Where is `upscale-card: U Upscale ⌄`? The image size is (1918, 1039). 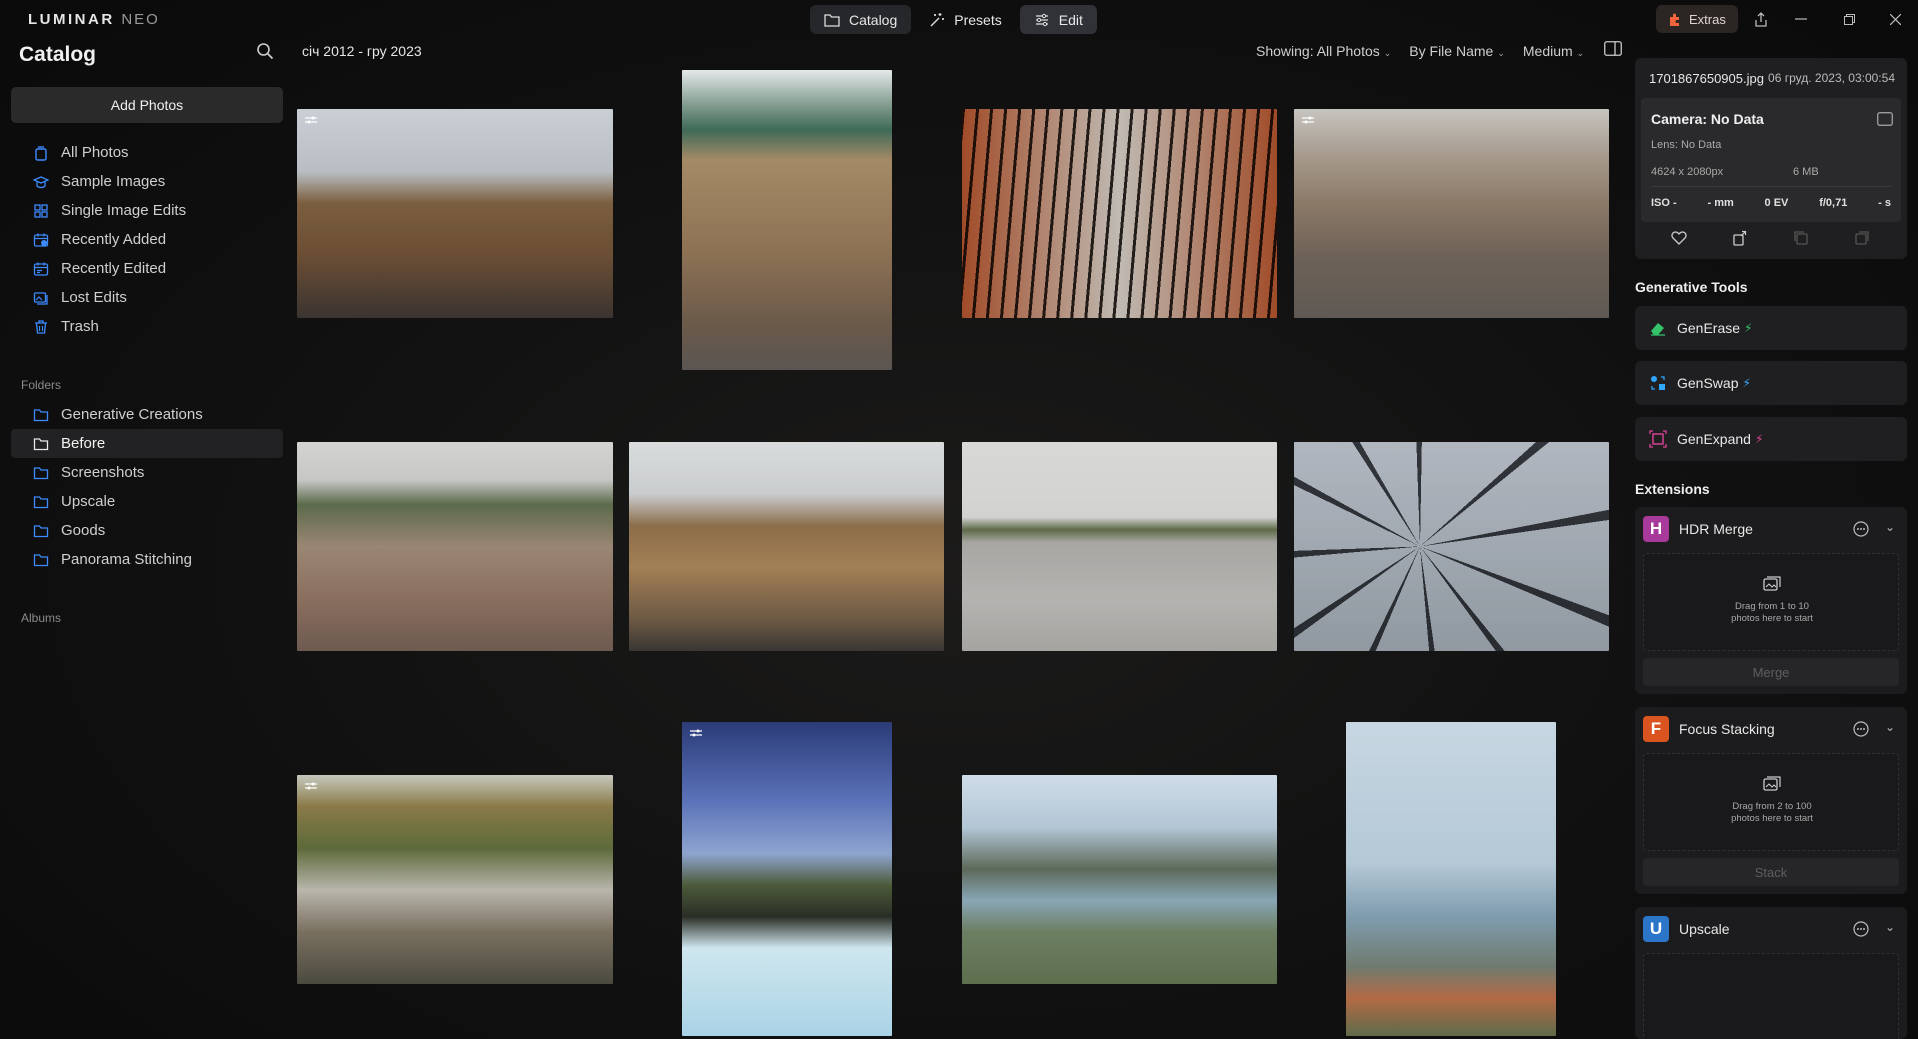
upscale-card: U Upscale ⌄ is located at coordinates (1771, 973).